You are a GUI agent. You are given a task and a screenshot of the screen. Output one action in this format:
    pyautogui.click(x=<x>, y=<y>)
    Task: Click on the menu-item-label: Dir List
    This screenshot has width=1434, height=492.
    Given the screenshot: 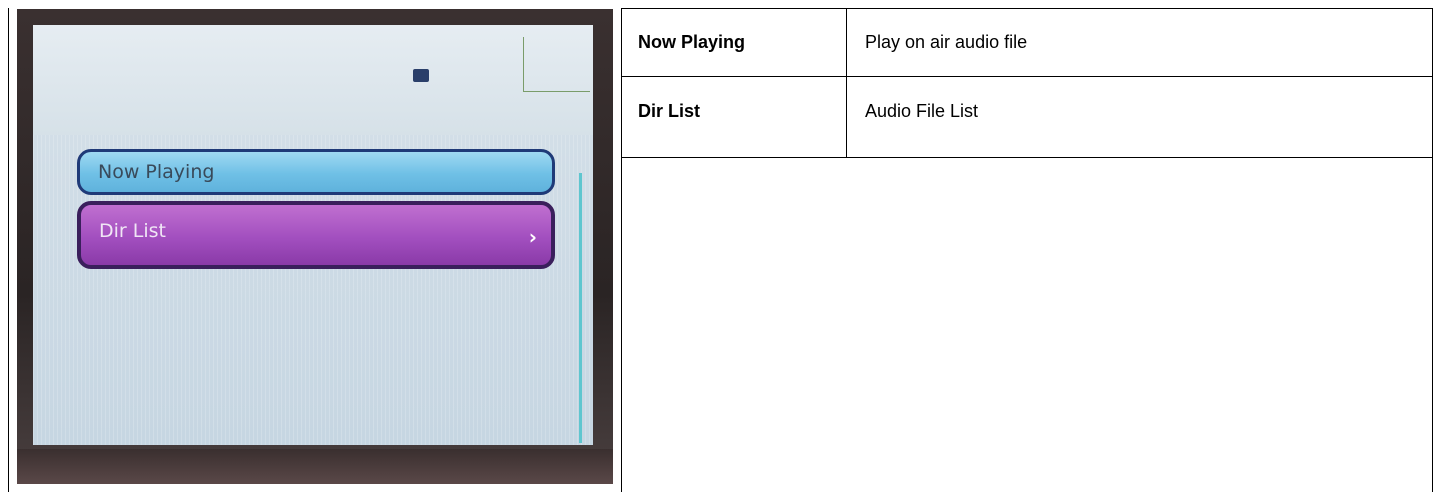 What is the action you would take?
    pyautogui.click(x=132, y=231)
    